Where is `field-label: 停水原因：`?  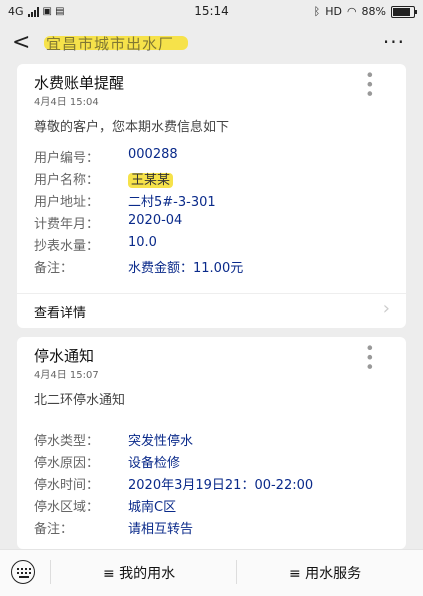 field-label: 停水原因： is located at coordinates (67, 463).